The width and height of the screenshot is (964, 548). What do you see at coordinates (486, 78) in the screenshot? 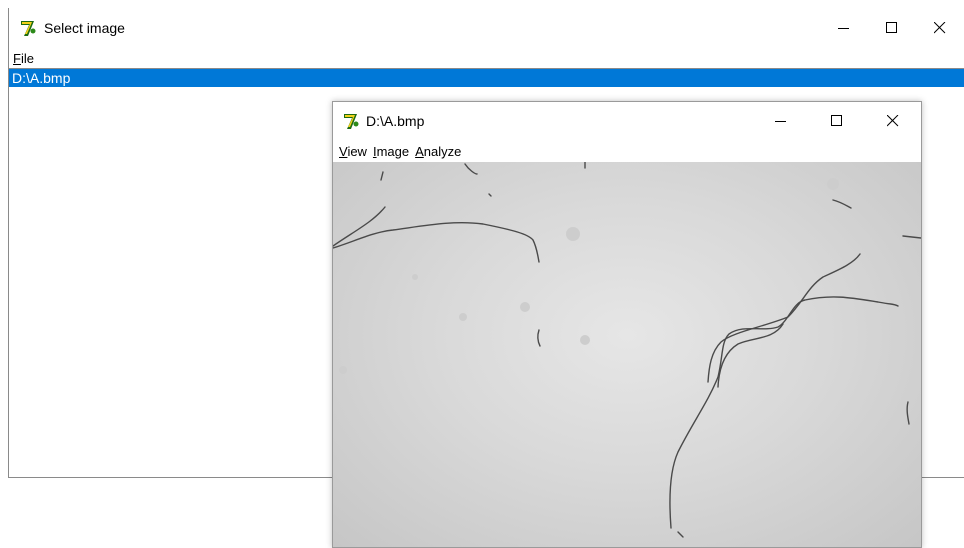
I see `list-item: D:\A.bmp` at bounding box center [486, 78].